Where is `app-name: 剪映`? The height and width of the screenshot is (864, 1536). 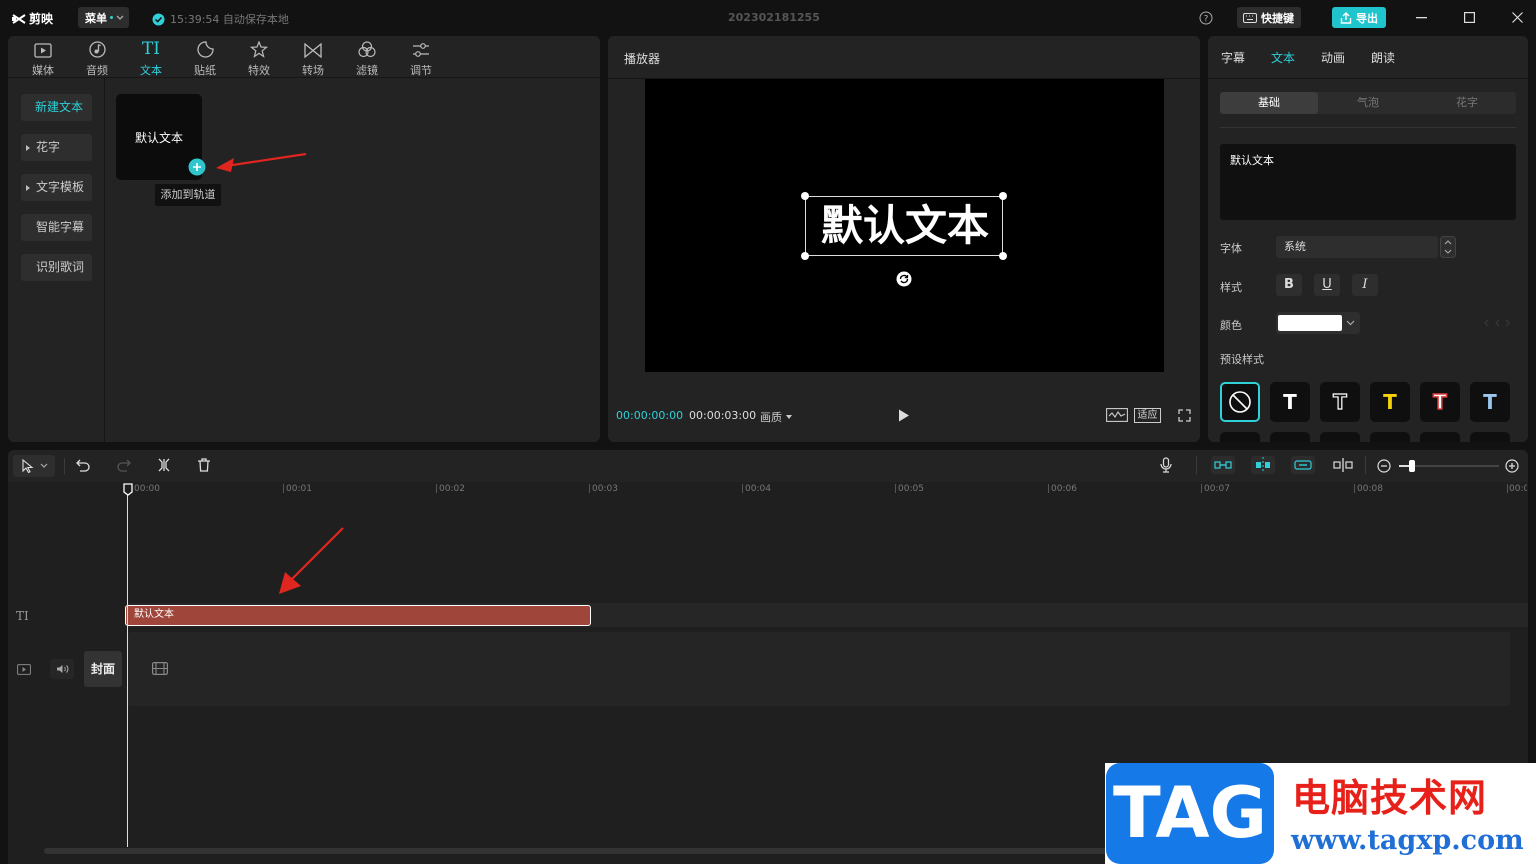
app-name: 剪映 is located at coordinates (41, 19).